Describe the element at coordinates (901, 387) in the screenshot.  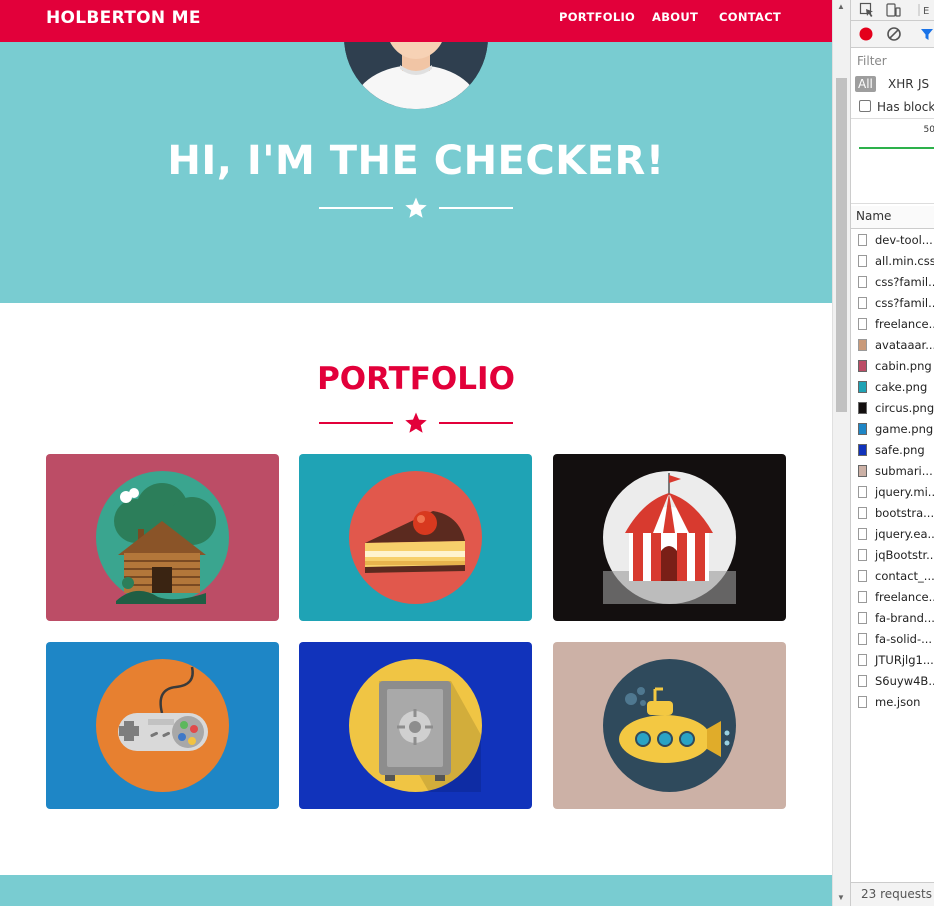
I see `request-name: cake.png` at that location.